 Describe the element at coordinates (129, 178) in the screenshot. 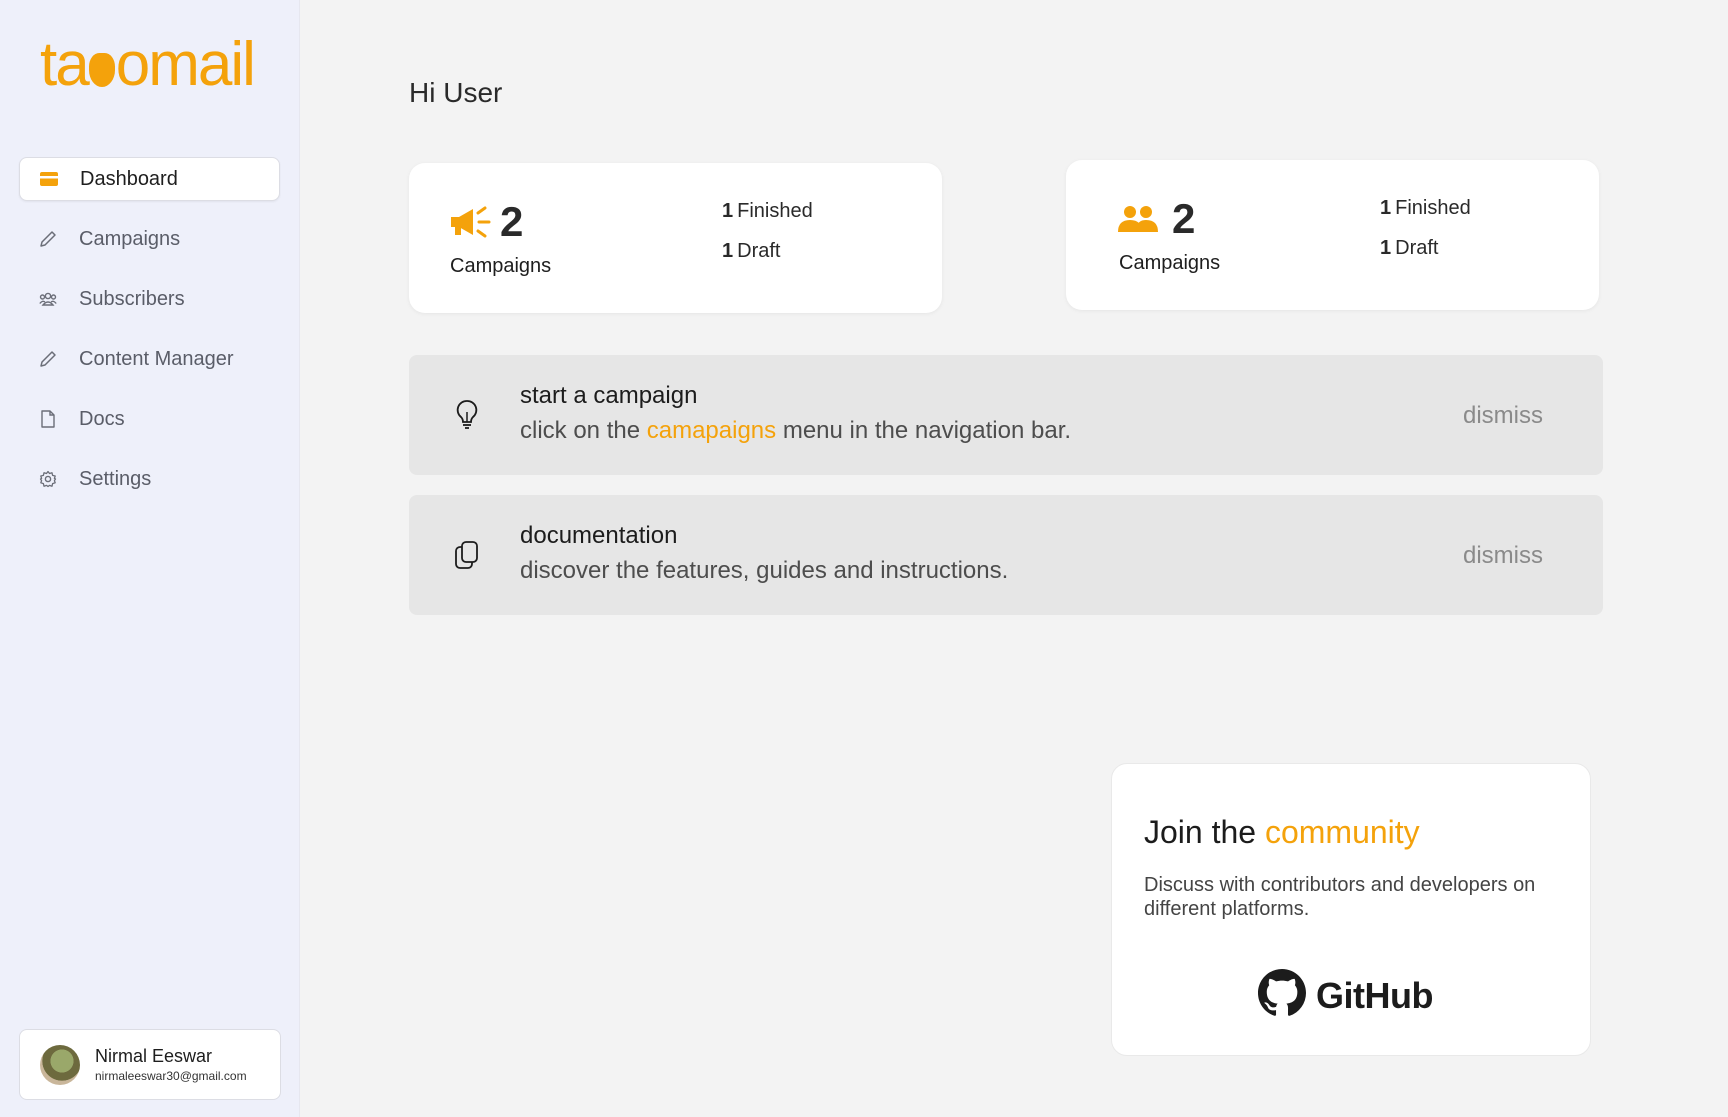

I see `sidebar-item-label: Dashboard` at that location.